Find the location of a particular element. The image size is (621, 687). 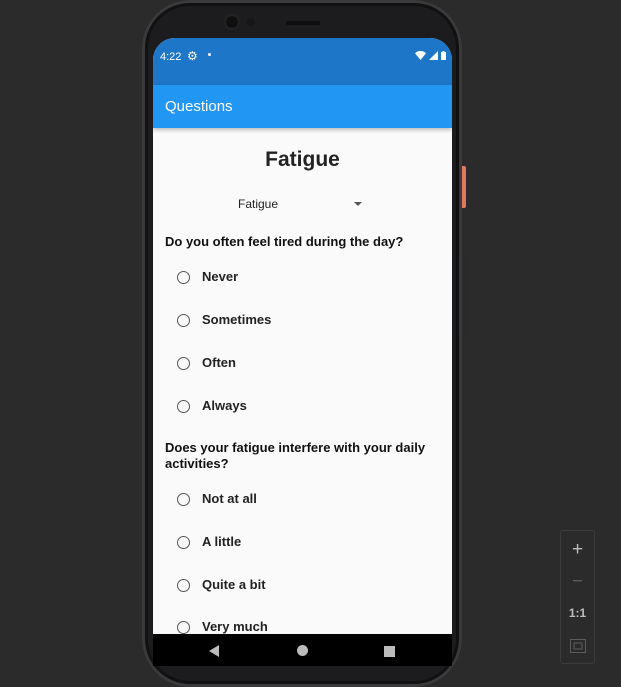

option-label: Quite a bit is located at coordinates (234, 584).